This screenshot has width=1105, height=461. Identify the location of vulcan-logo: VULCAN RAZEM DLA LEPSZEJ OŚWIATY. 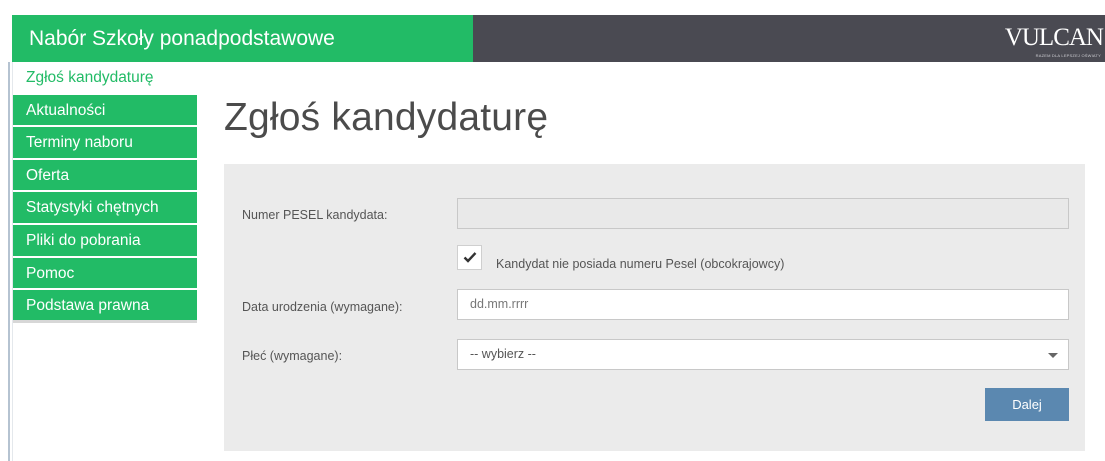
(1051, 39).